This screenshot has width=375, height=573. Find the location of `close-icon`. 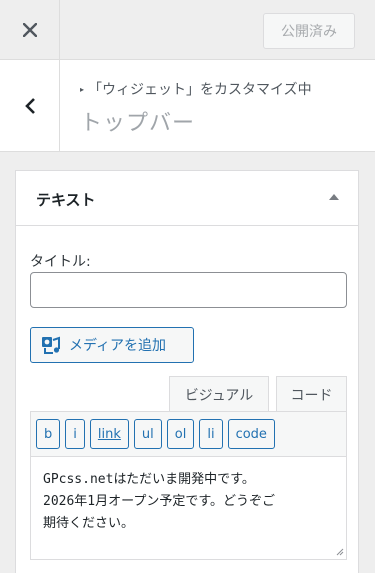

close-icon is located at coordinates (29, 30).